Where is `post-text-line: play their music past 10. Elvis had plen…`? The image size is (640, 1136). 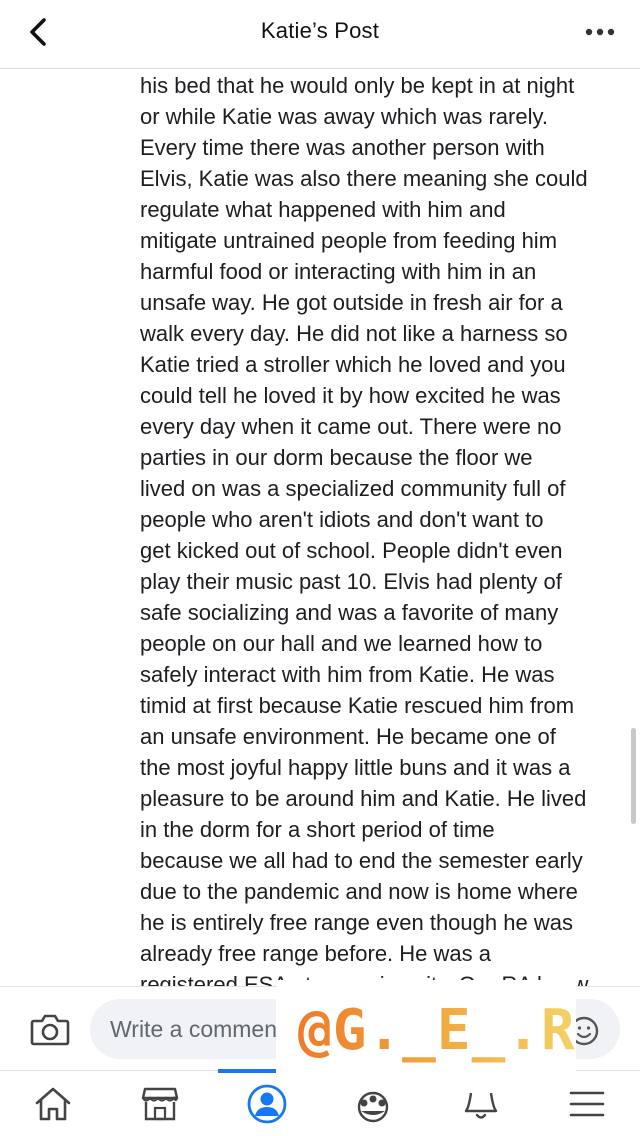
post-text-line: play their music past 10. Elvis had plen… is located at coordinates (351, 581).